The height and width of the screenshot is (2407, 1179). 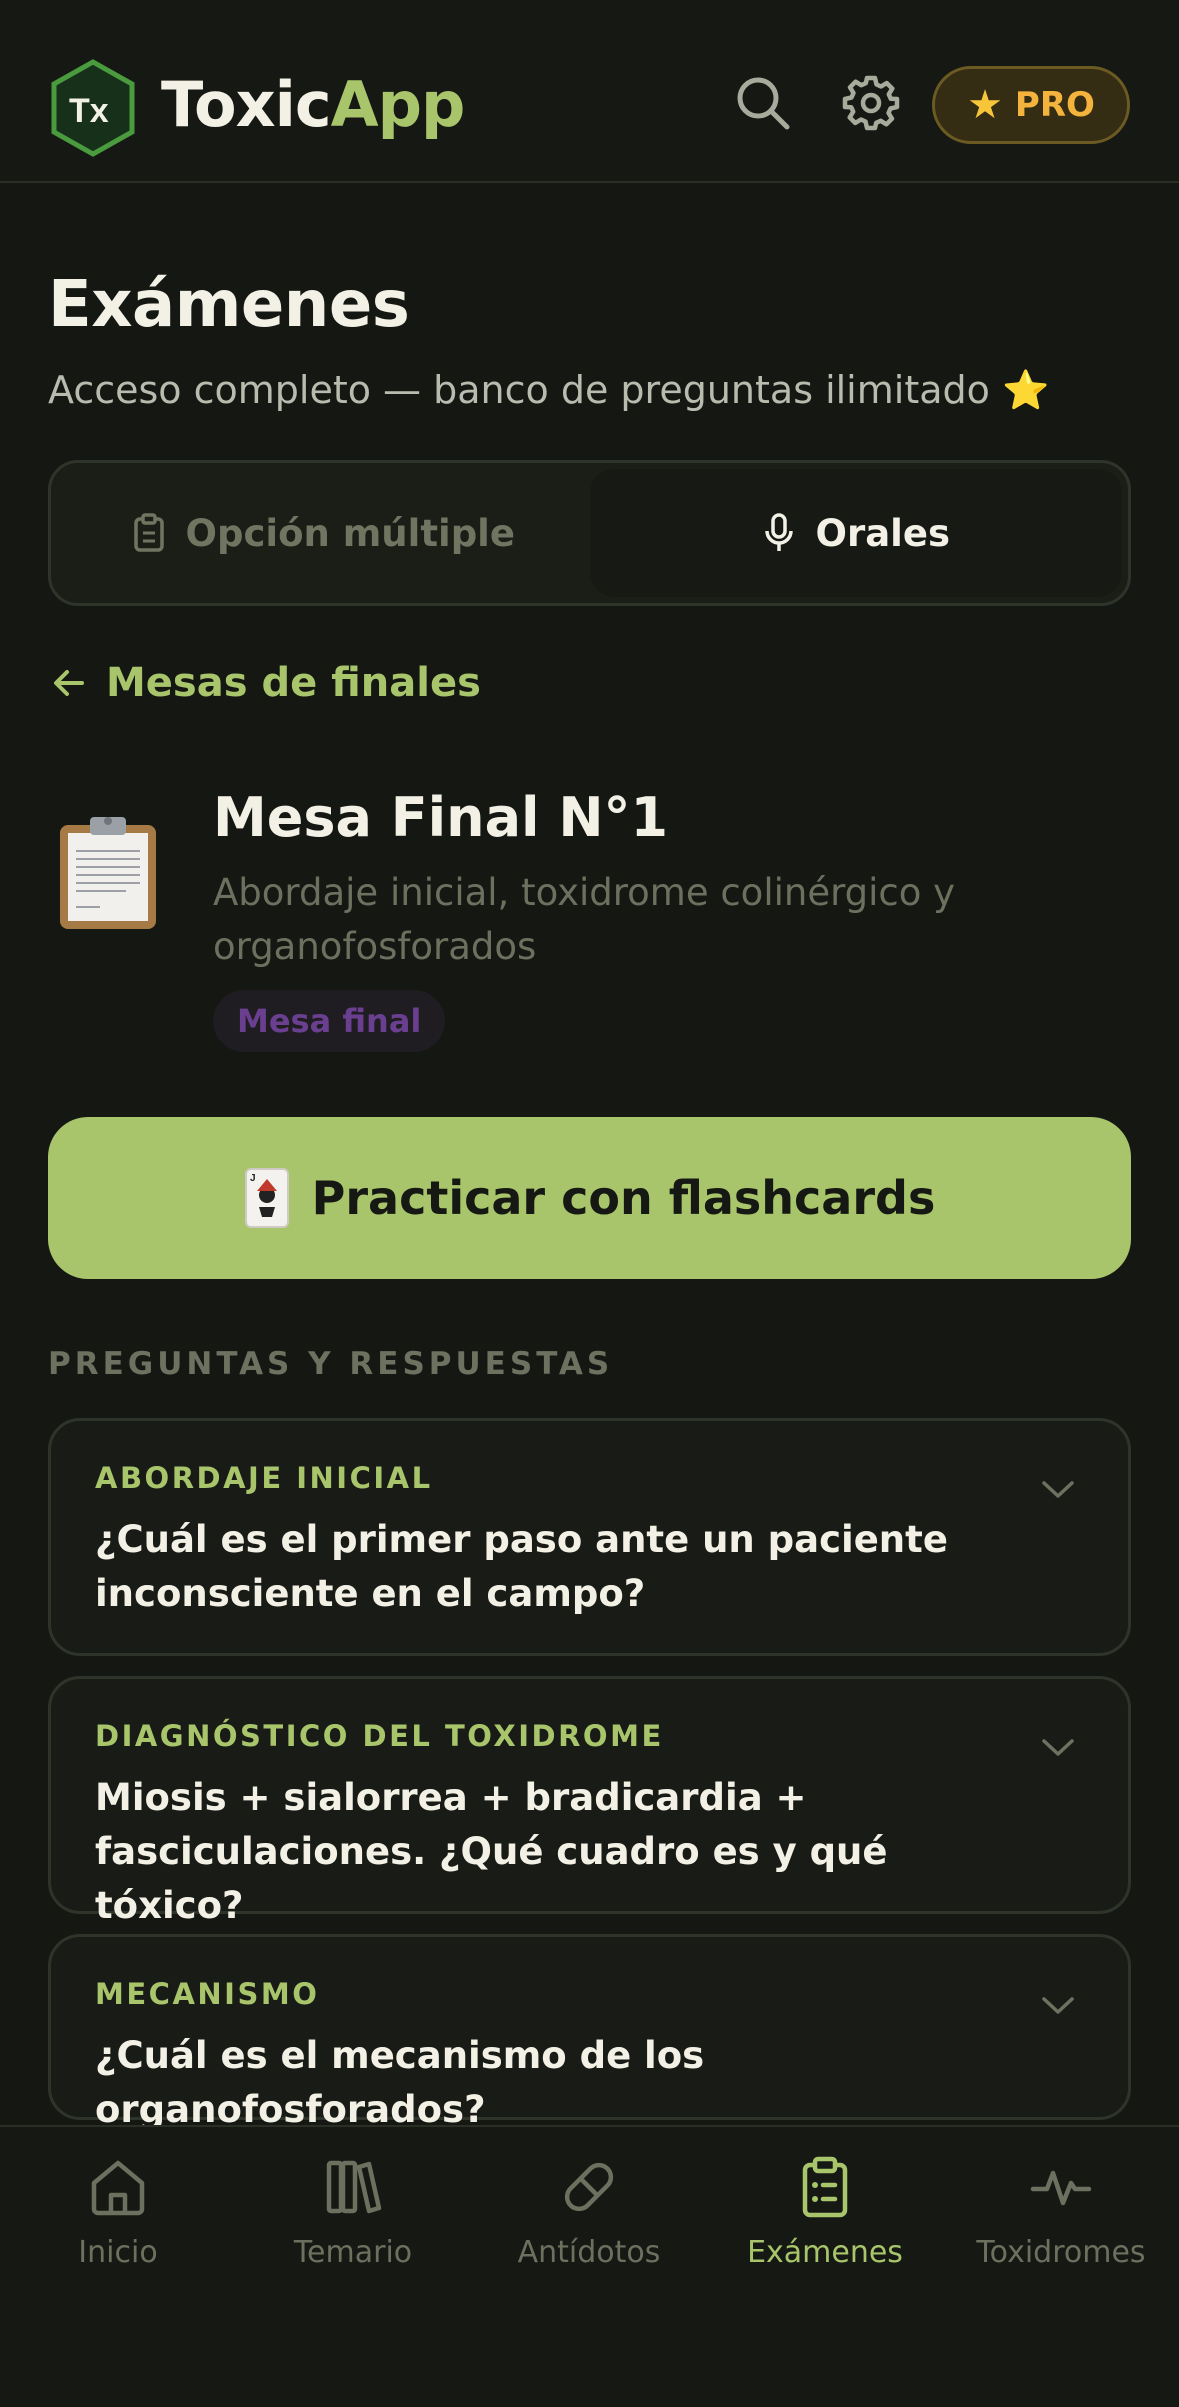 What do you see at coordinates (266, 1198) in the screenshot?
I see `joker-card-icon: J` at bounding box center [266, 1198].